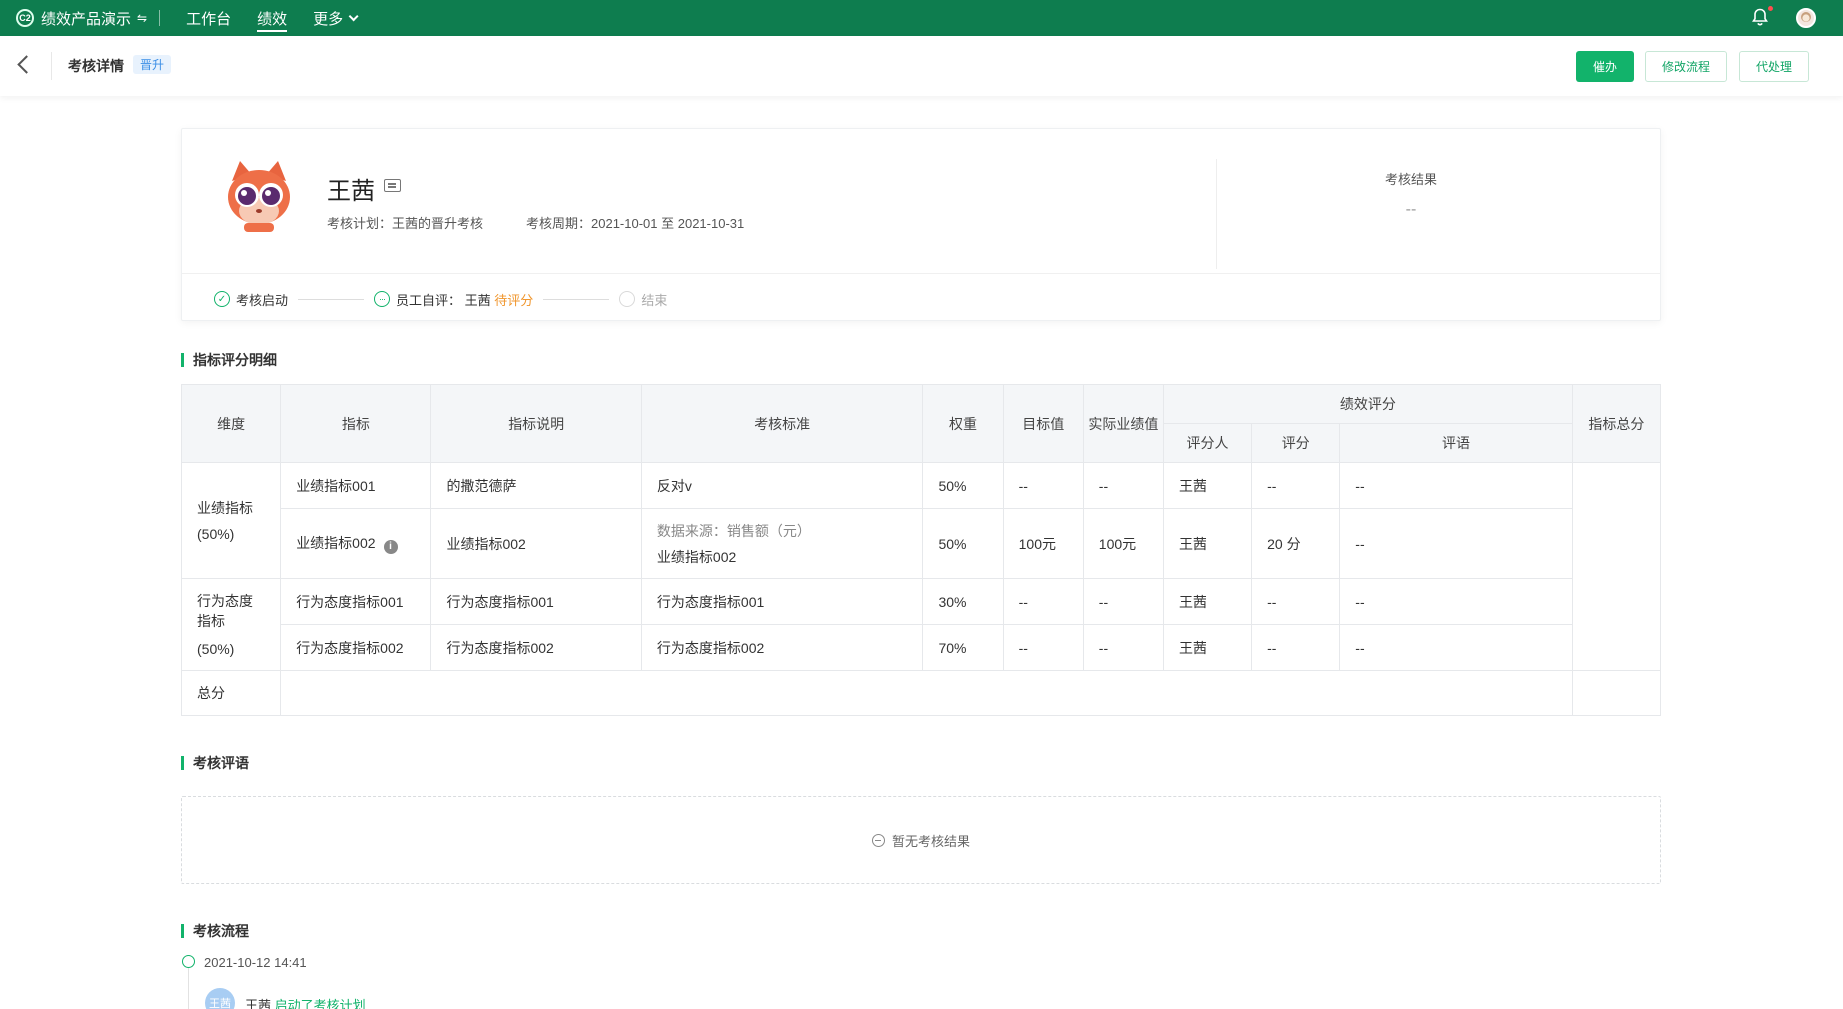  Describe the element at coordinates (231, 693) in the screenshot. I see `total-label: 总分` at that location.